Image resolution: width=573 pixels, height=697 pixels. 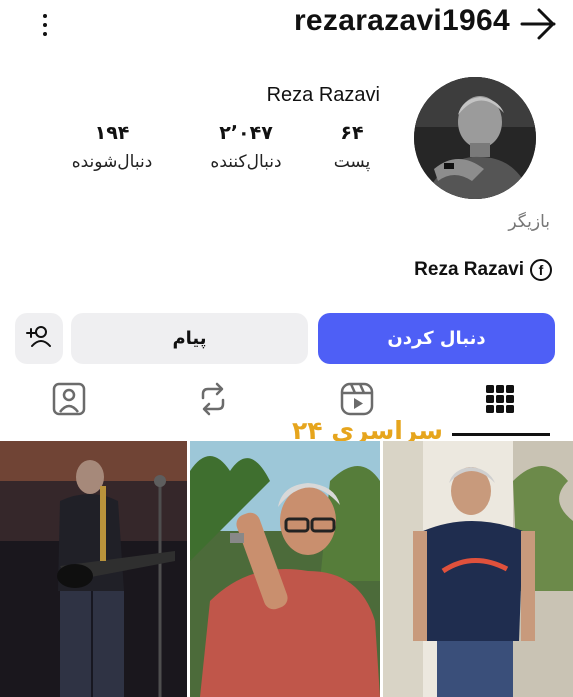 What do you see at coordinates (112, 133) in the screenshot?
I see `stat-following-value: ۱۹۴` at bounding box center [112, 133].